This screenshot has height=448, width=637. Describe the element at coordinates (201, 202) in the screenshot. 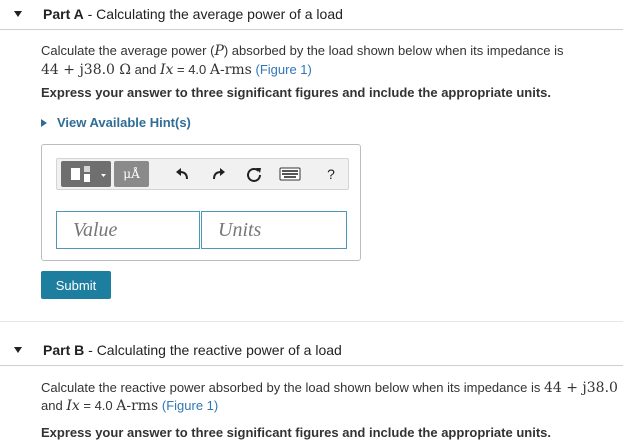

I see `answer-box: μÅ ? Value Units` at that location.